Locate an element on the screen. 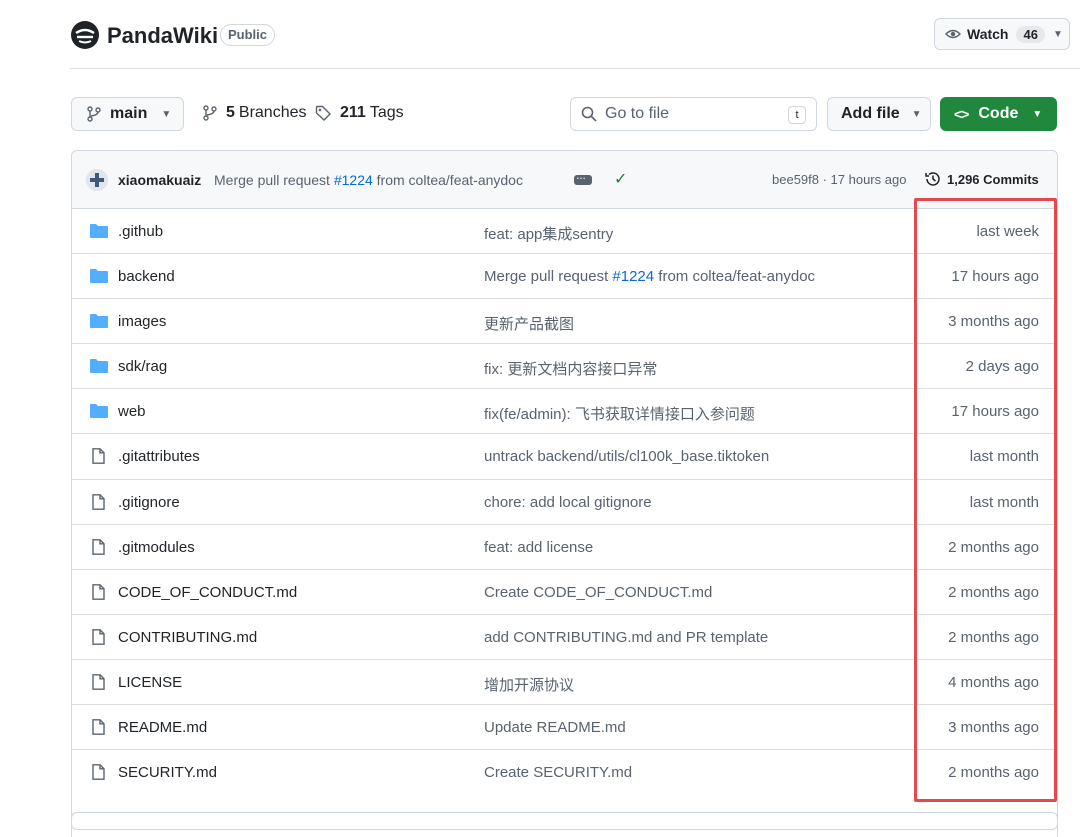 Image resolution: width=1080 pixels, height=837 pixels. repo-logo-icon is located at coordinates (85, 35).